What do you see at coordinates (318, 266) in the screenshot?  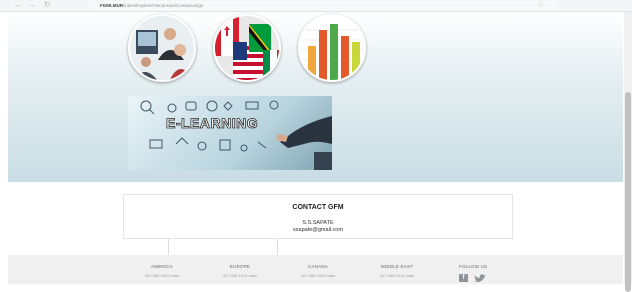 I see `region-name: CANADA` at bounding box center [318, 266].